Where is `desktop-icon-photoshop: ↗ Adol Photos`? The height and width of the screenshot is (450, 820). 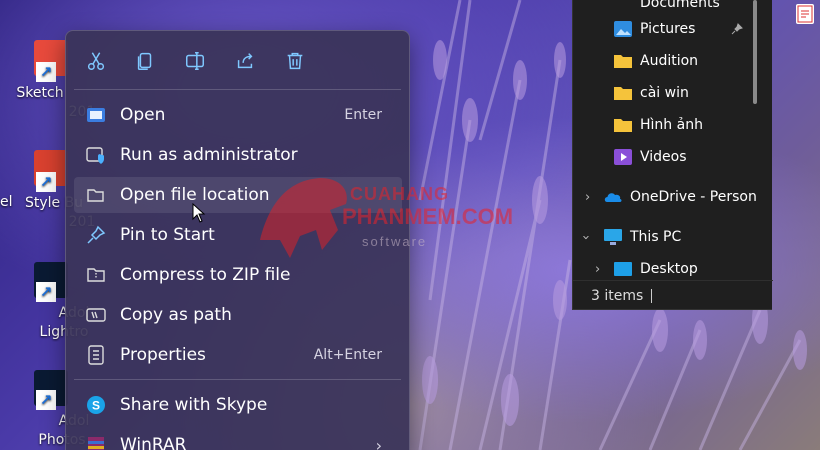 desktop-icon-photoshop: ↗ Adol Photos is located at coordinates (44, 410).